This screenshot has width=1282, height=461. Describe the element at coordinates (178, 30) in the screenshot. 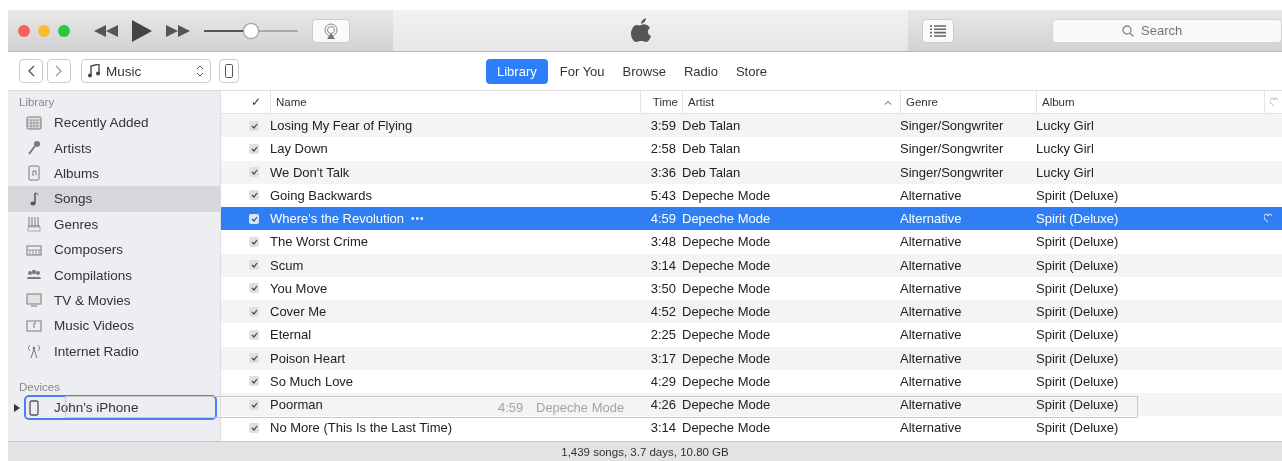

I see `fast-forward-icon` at that location.